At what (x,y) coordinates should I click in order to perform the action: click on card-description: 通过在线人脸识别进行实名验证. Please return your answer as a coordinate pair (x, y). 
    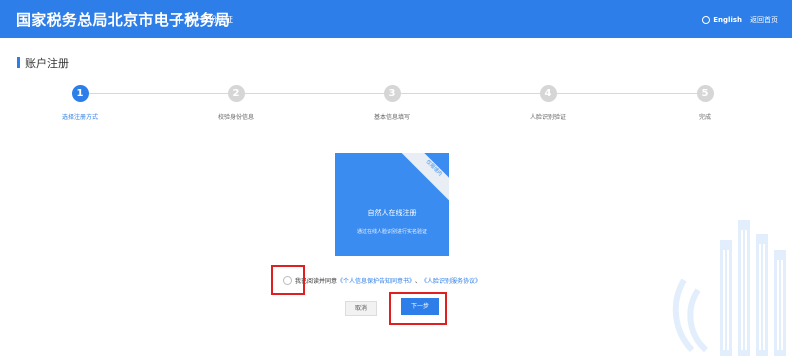
    Looking at the image, I should click on (391, 232).